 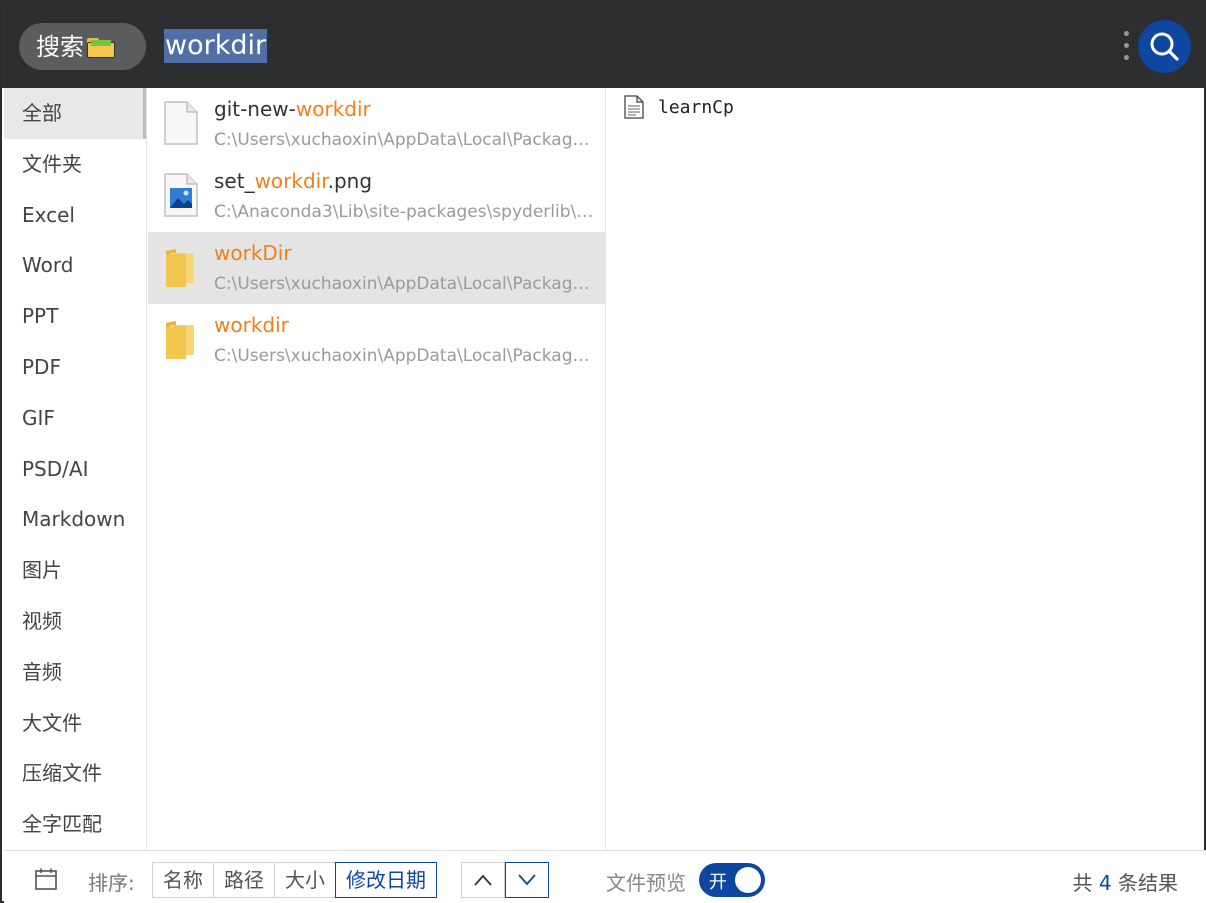 I want to click on file-preview-label: 文件预览, so click(x=646, y=883).